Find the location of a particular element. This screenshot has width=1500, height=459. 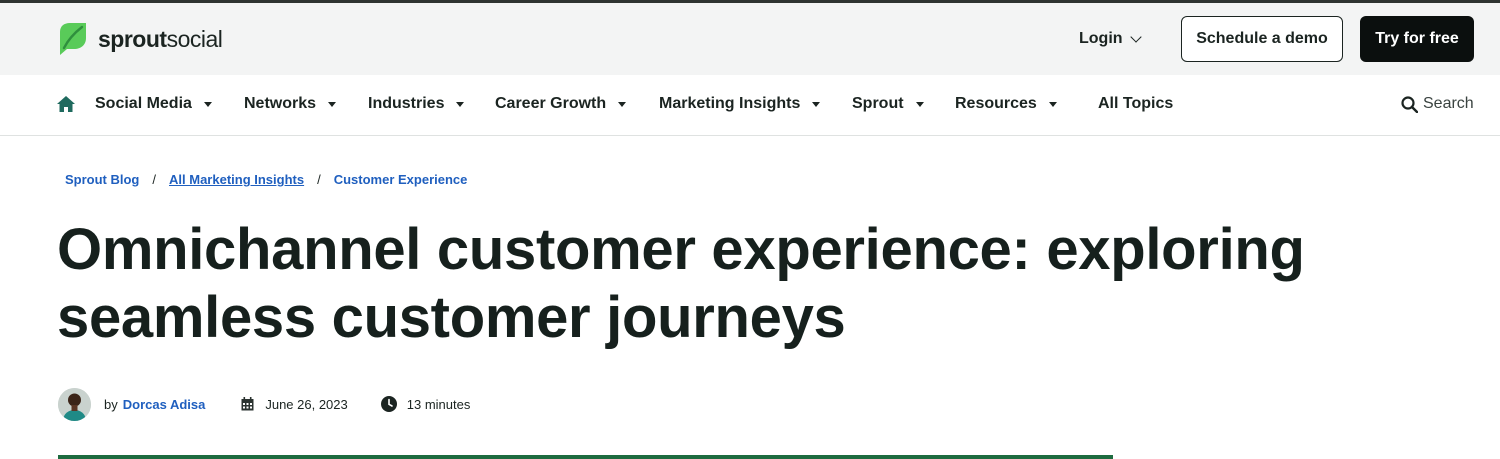

search-button: Search is located at coordinates (1437, 104).